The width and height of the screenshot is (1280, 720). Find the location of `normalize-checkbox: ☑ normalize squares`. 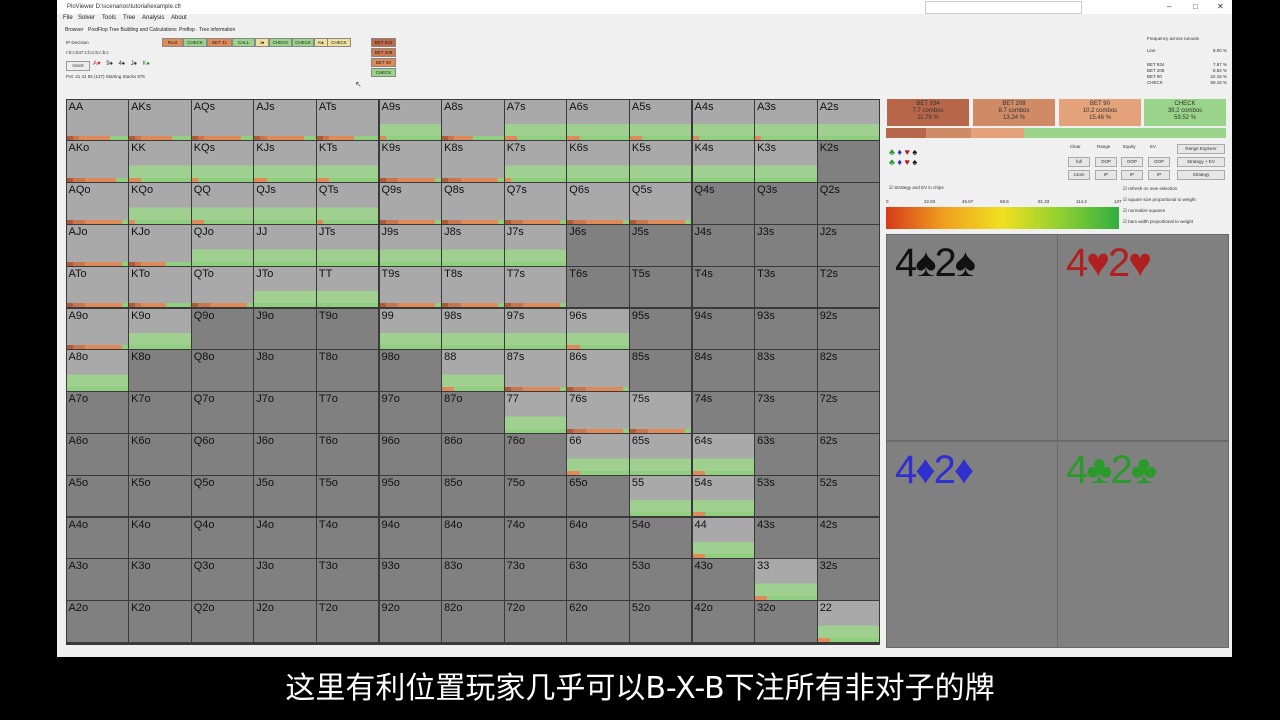

normalize-checkbox: ☑ normalize squares is located at coordinates (1144, 211).